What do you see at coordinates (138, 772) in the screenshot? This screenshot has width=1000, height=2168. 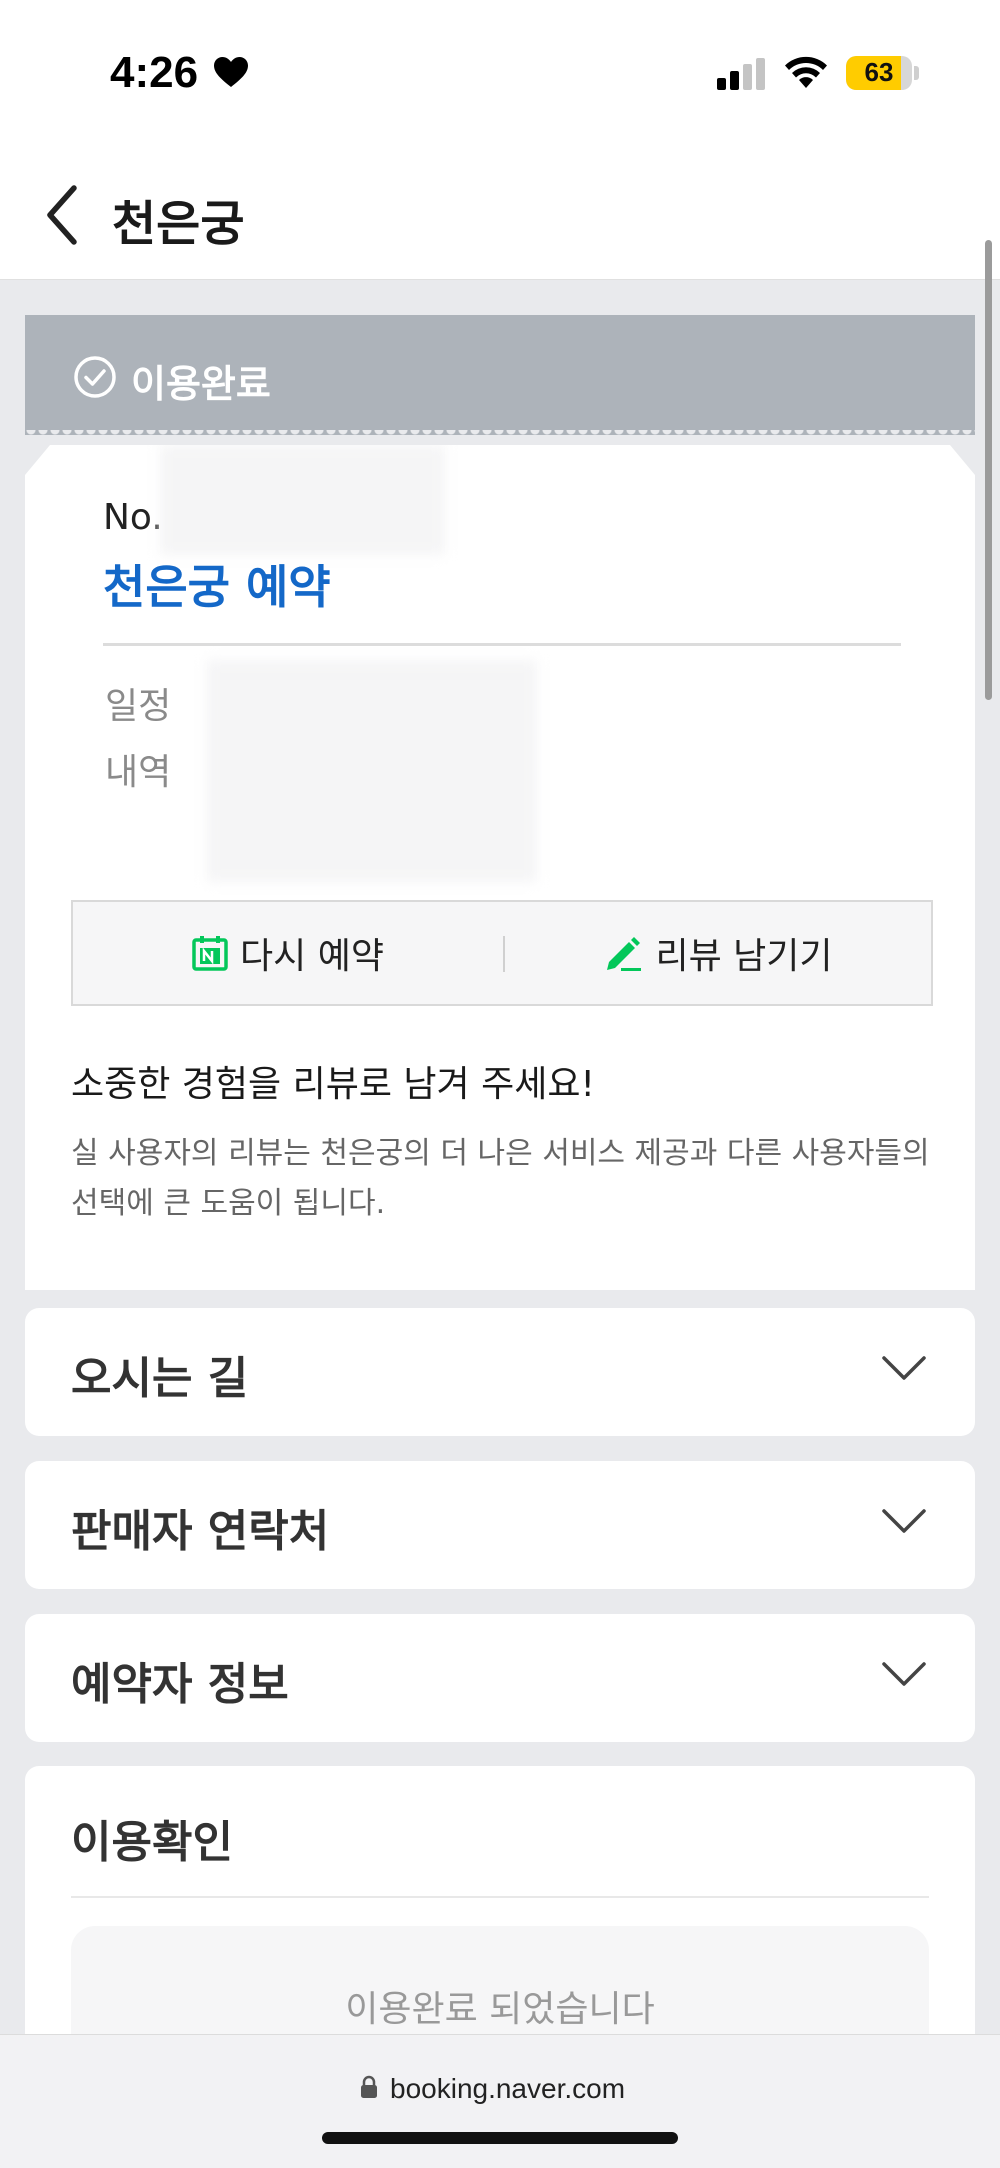 I see `details-label: 내역` at bounding box center [138, 772].